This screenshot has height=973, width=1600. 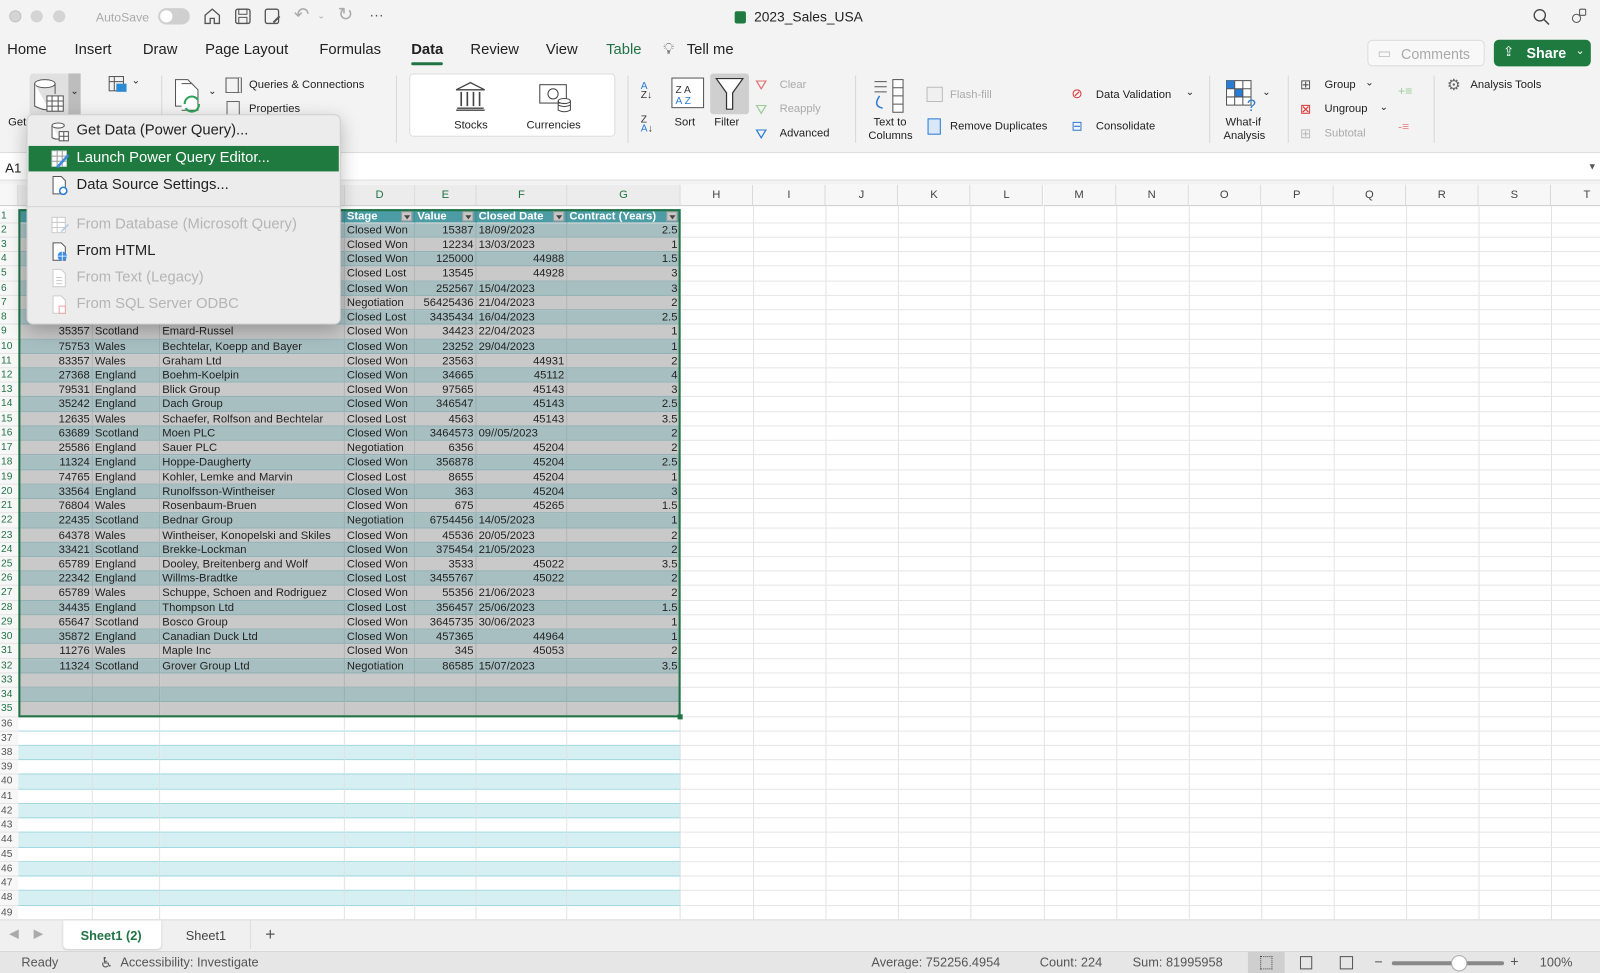 I want to click on expand-formula-bar-icon: ▼, so click(x=1592, y=166).